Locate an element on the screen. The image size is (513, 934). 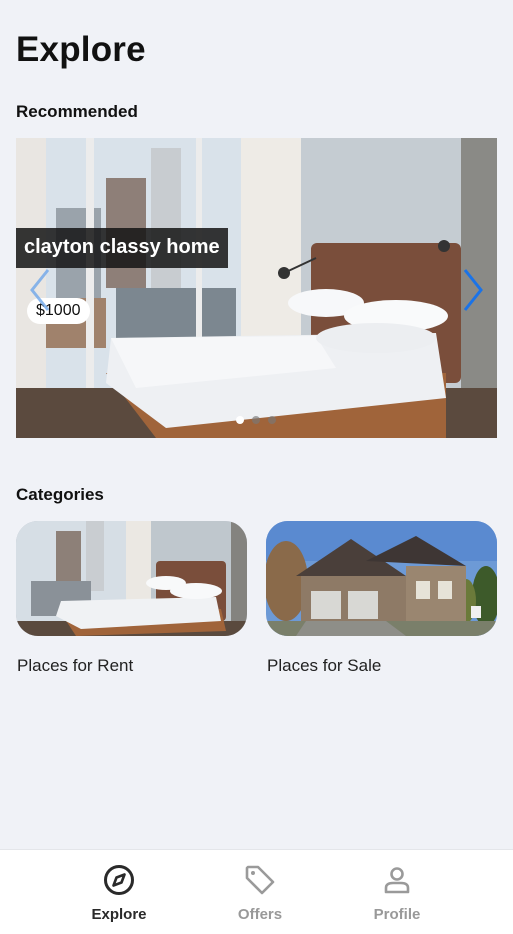
category-label-sale: Places for Sale is located at coordinates (381, 666).